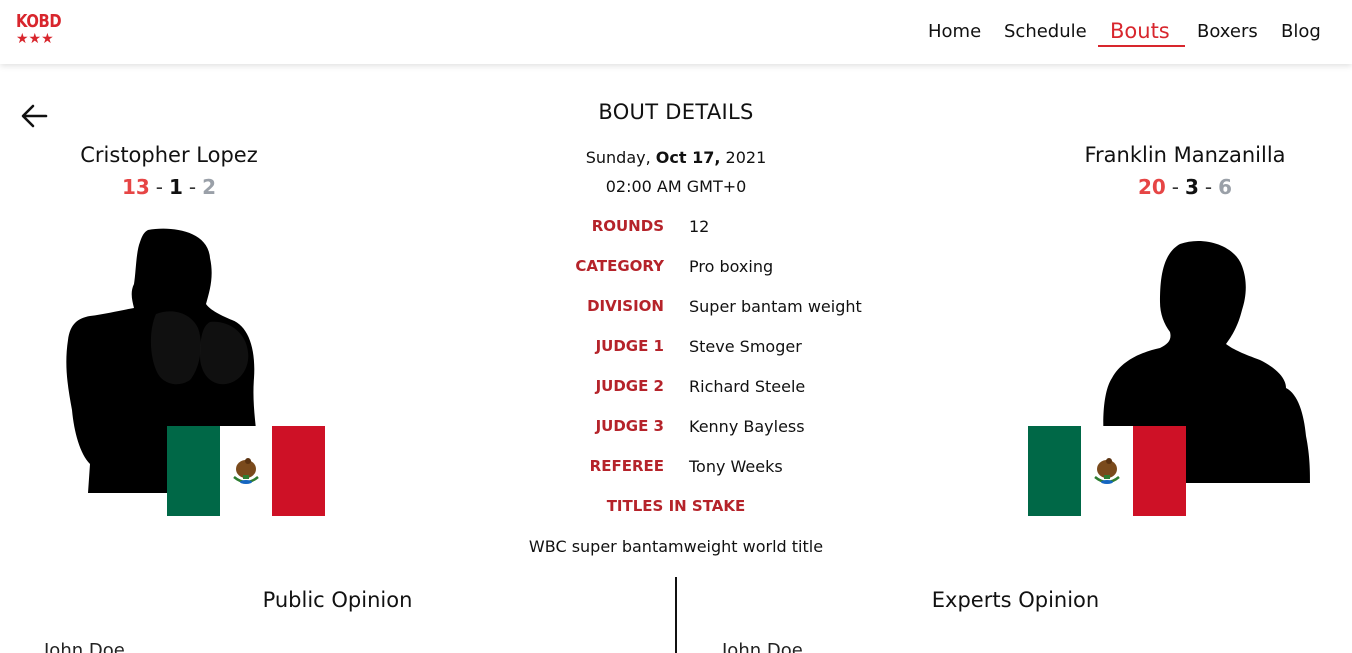 The width and height of the screenshot is (1352, 653). I want to click on detail-value: Richard Steele, so click(747, 386).